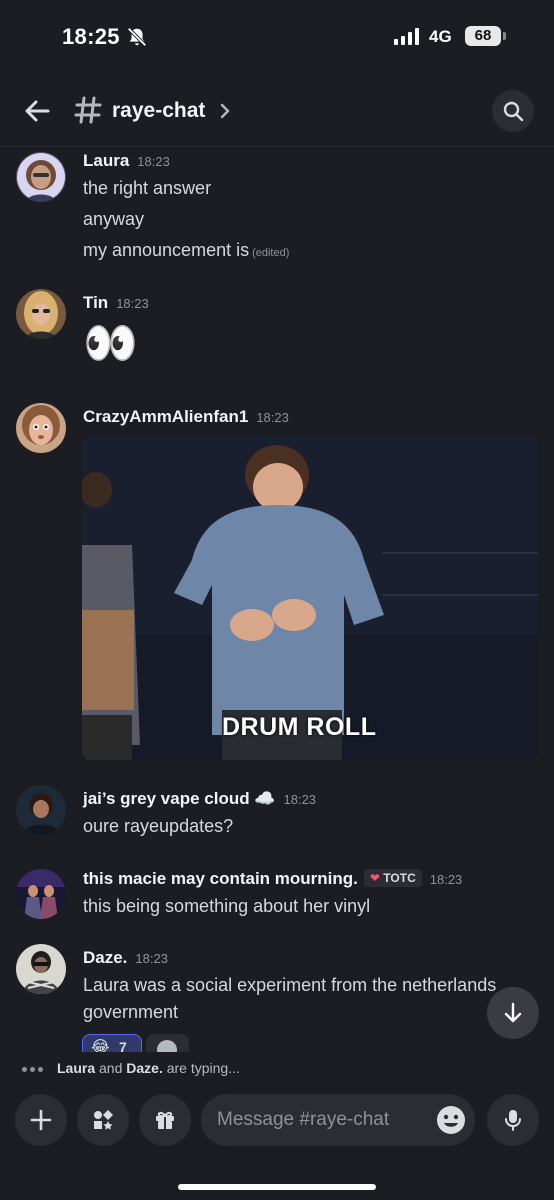  What do you see at coordinates (277, 1187) in the screenshot?
I see `home-indicator` at bounding box center [277, 1187].